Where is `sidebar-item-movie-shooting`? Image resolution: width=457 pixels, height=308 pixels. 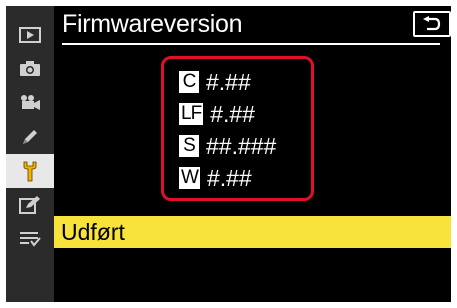
sidebar-item-movie-shooting is located at coordinates (30, 103).